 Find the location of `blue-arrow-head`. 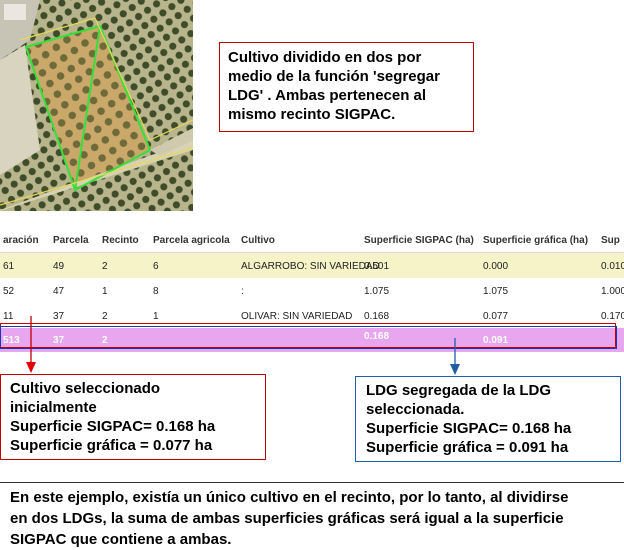

blue-arrow-head is located at coordinates (455, 369).